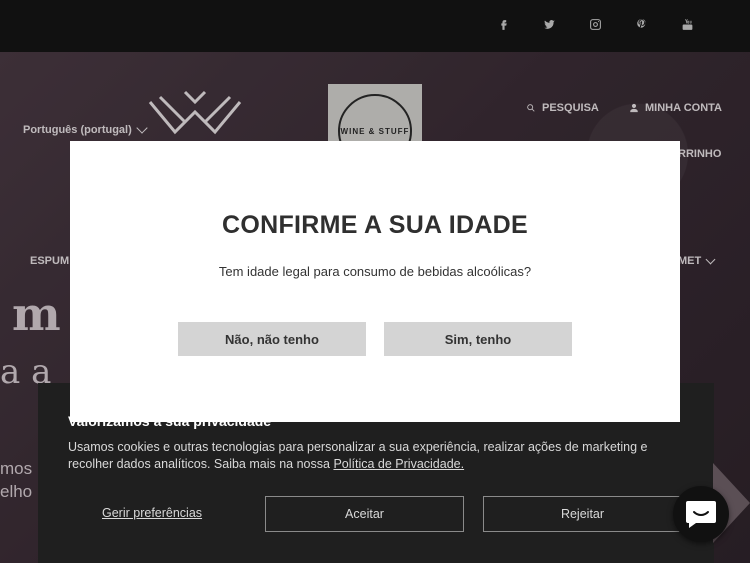 The image size is (750, 563). What do you see at coordinates (152, 513) in the screenshot?
I see `manage-preferences-link: Gerir preferências` at bounding box center [152, 513].